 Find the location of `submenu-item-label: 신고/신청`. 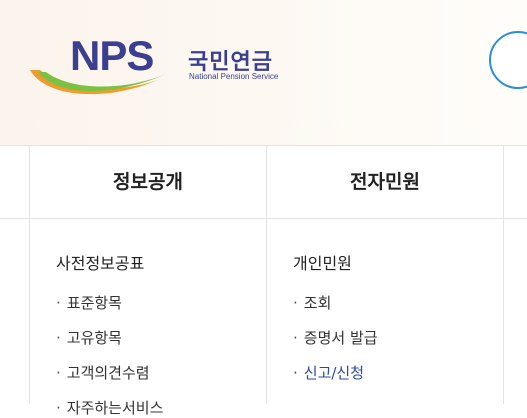

submenu-item-label: 신고/신청 is located at coordinates (334, 373).